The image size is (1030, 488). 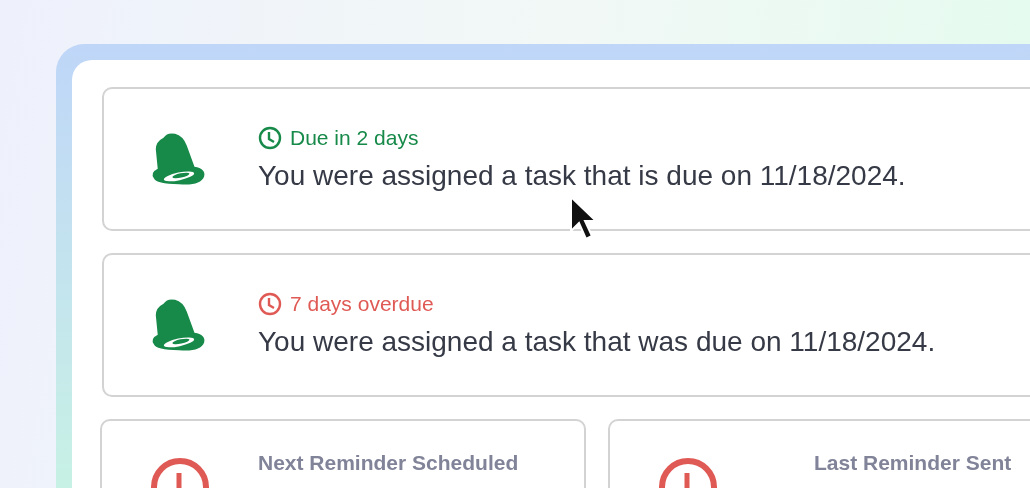 What do you see at coordinates (354, 138) in the screenshot?
I see `status-label: Due in 2 days` at bounding box center [354, 138].